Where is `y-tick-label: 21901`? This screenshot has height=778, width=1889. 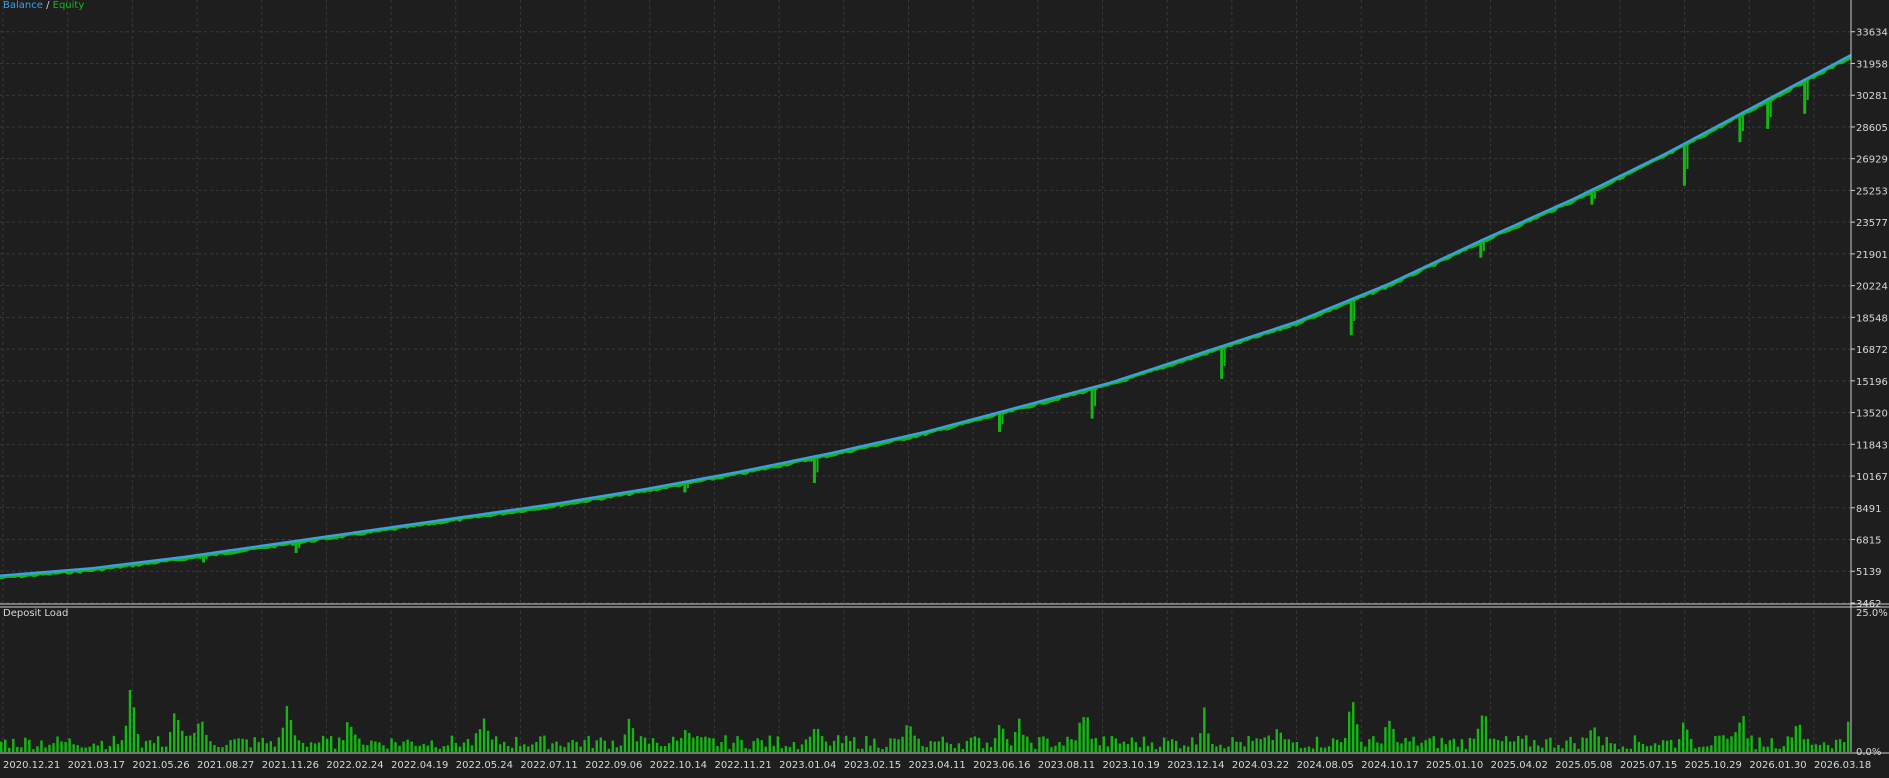 y-tick-label: 21901 is located at coordinates (1872, 255).